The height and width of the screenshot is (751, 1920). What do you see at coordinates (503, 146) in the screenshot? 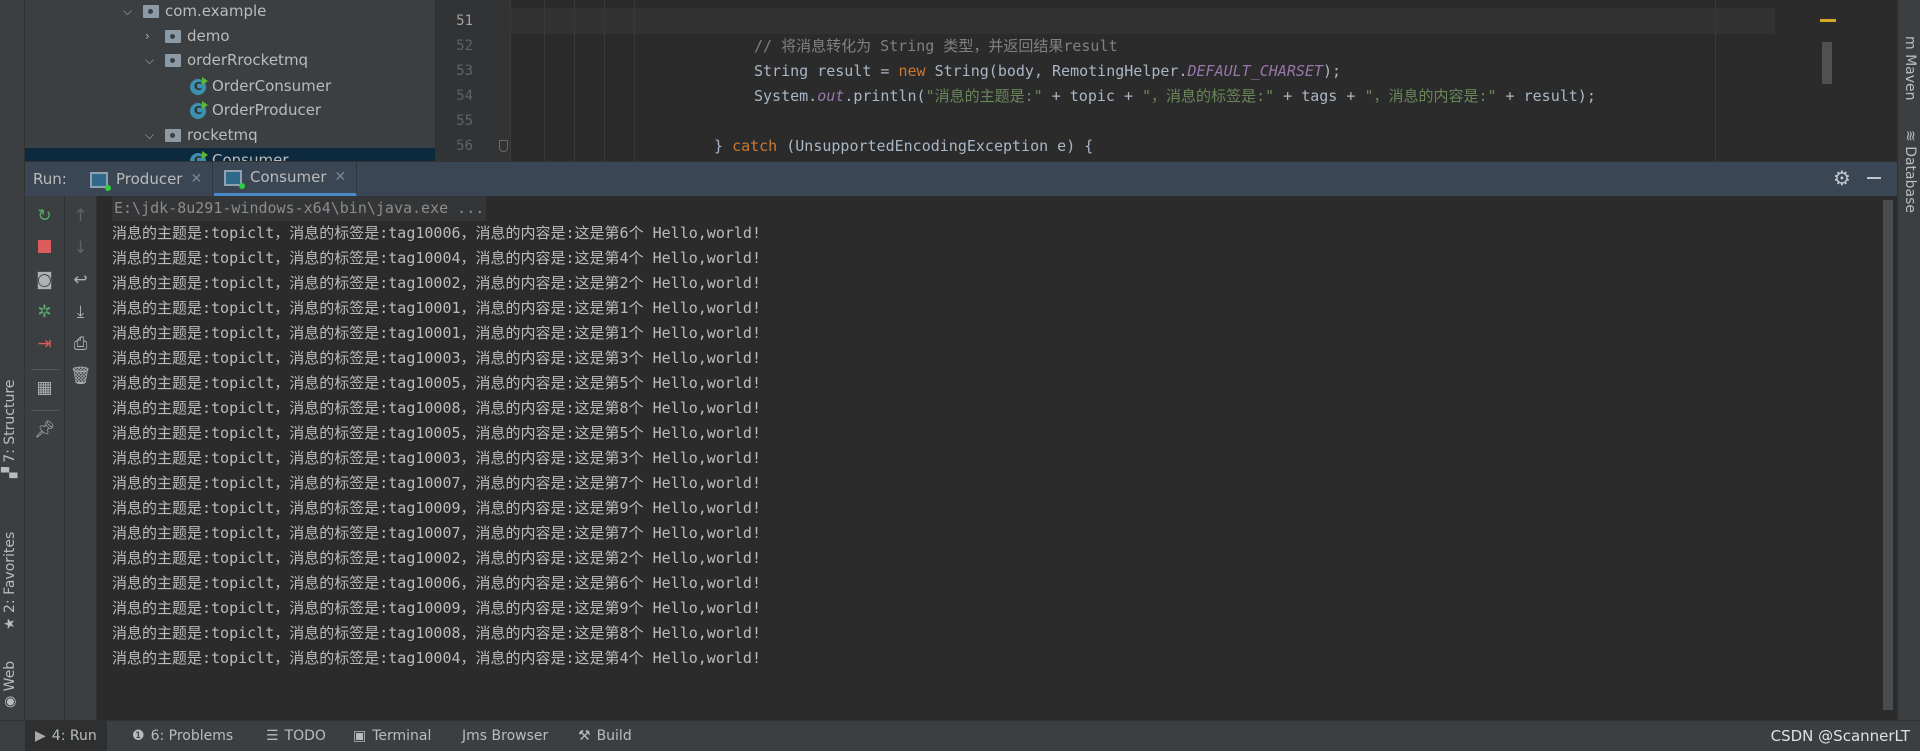
I see `fold-marker-icon` at bounding box center [503, 146].